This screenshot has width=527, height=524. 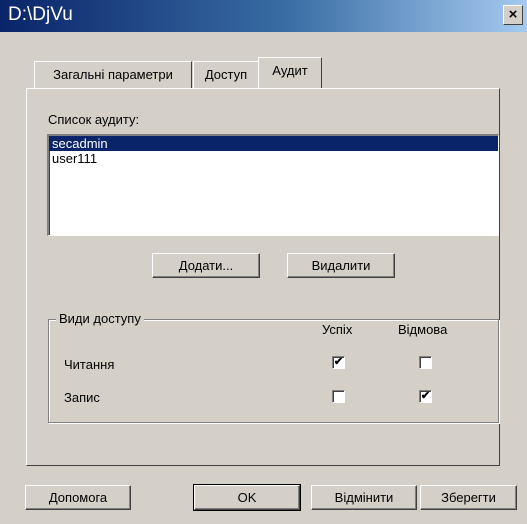 I want to click on list-item: secadmin, so click(x=273, y=143).